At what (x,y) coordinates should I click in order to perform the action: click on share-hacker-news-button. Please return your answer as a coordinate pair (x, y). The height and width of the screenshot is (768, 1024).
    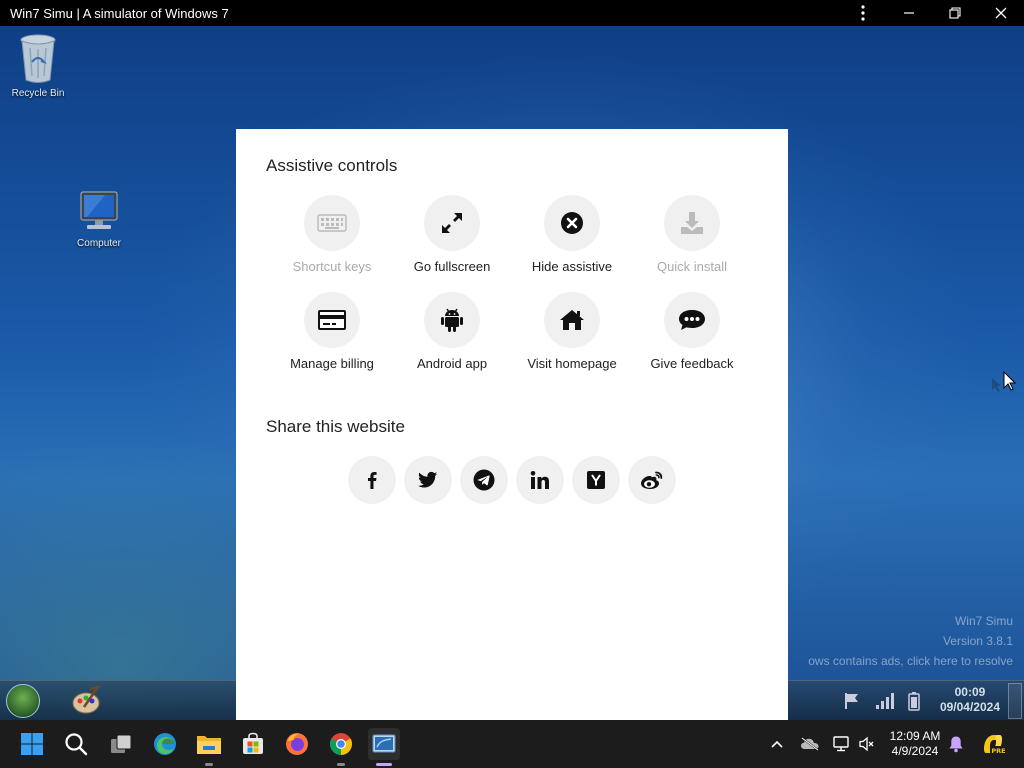
    Looking at the image, I should click on (596, 480).